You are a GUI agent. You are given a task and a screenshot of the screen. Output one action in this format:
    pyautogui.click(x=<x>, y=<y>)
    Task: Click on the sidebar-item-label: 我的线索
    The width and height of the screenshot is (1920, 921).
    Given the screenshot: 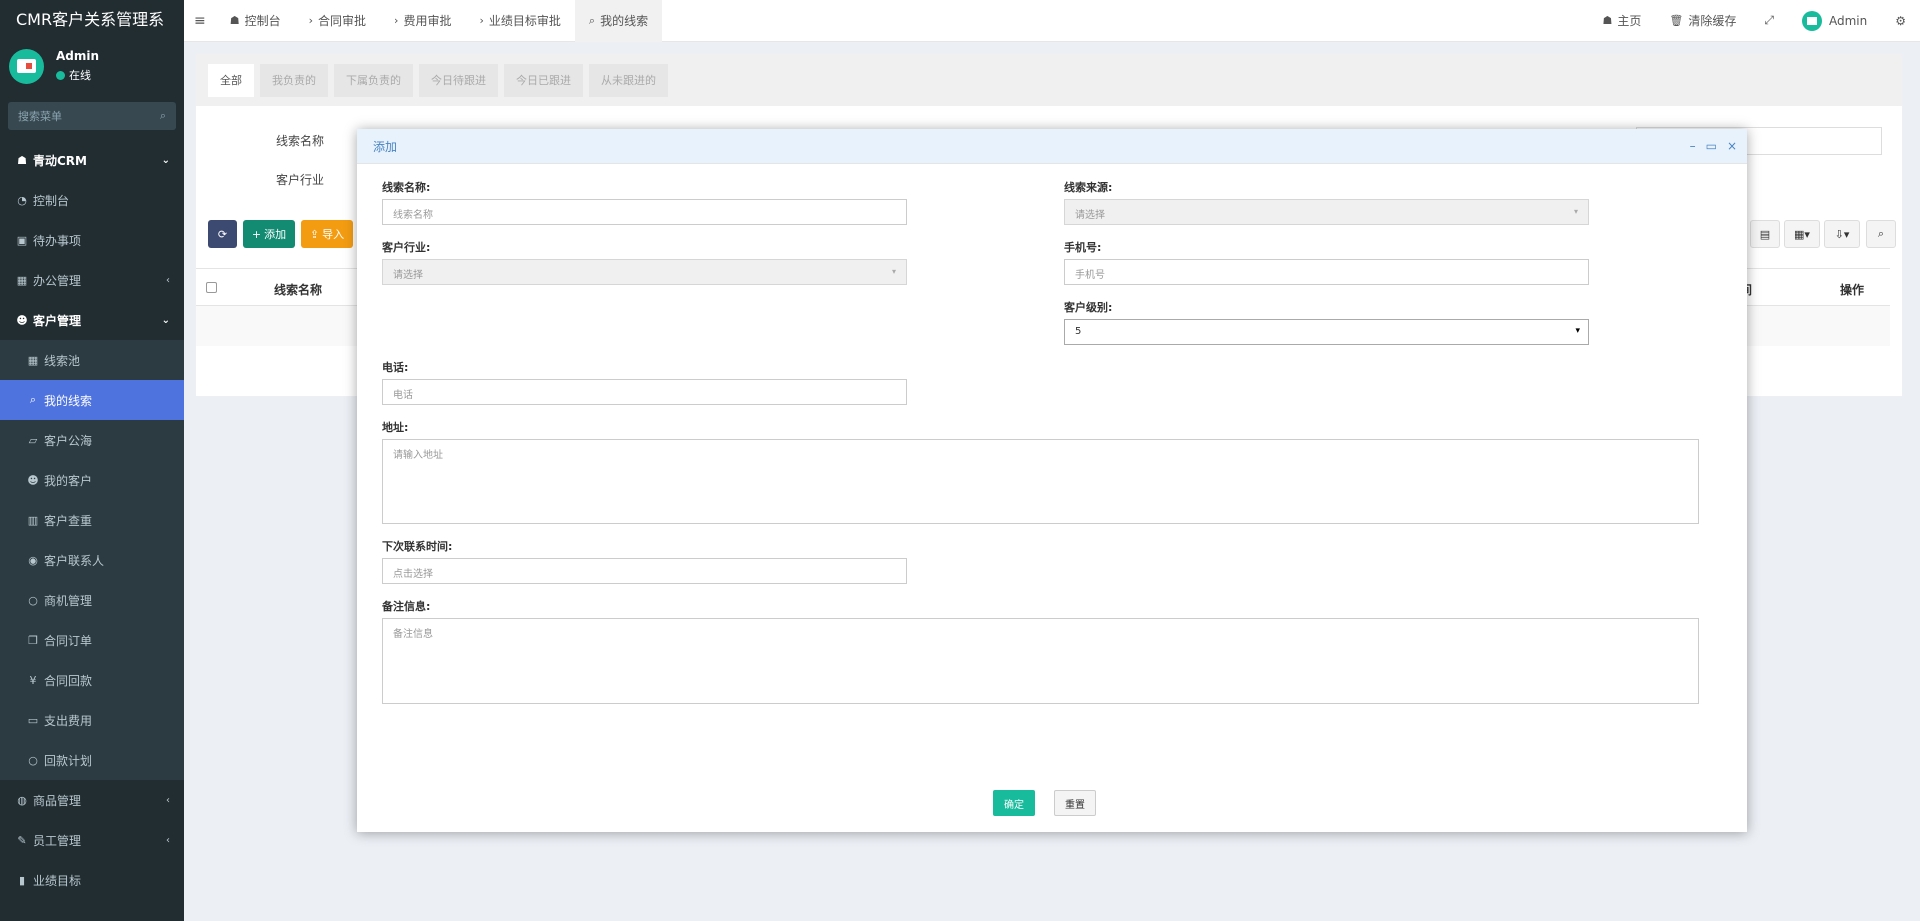 What is the action you would take?
    pyautogui.click(x=68, y=400)
    